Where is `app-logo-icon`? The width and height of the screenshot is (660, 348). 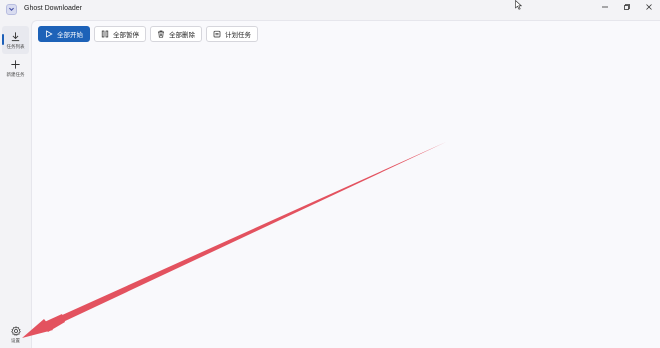
app-logo-icon is located at coordinates (11, 9).